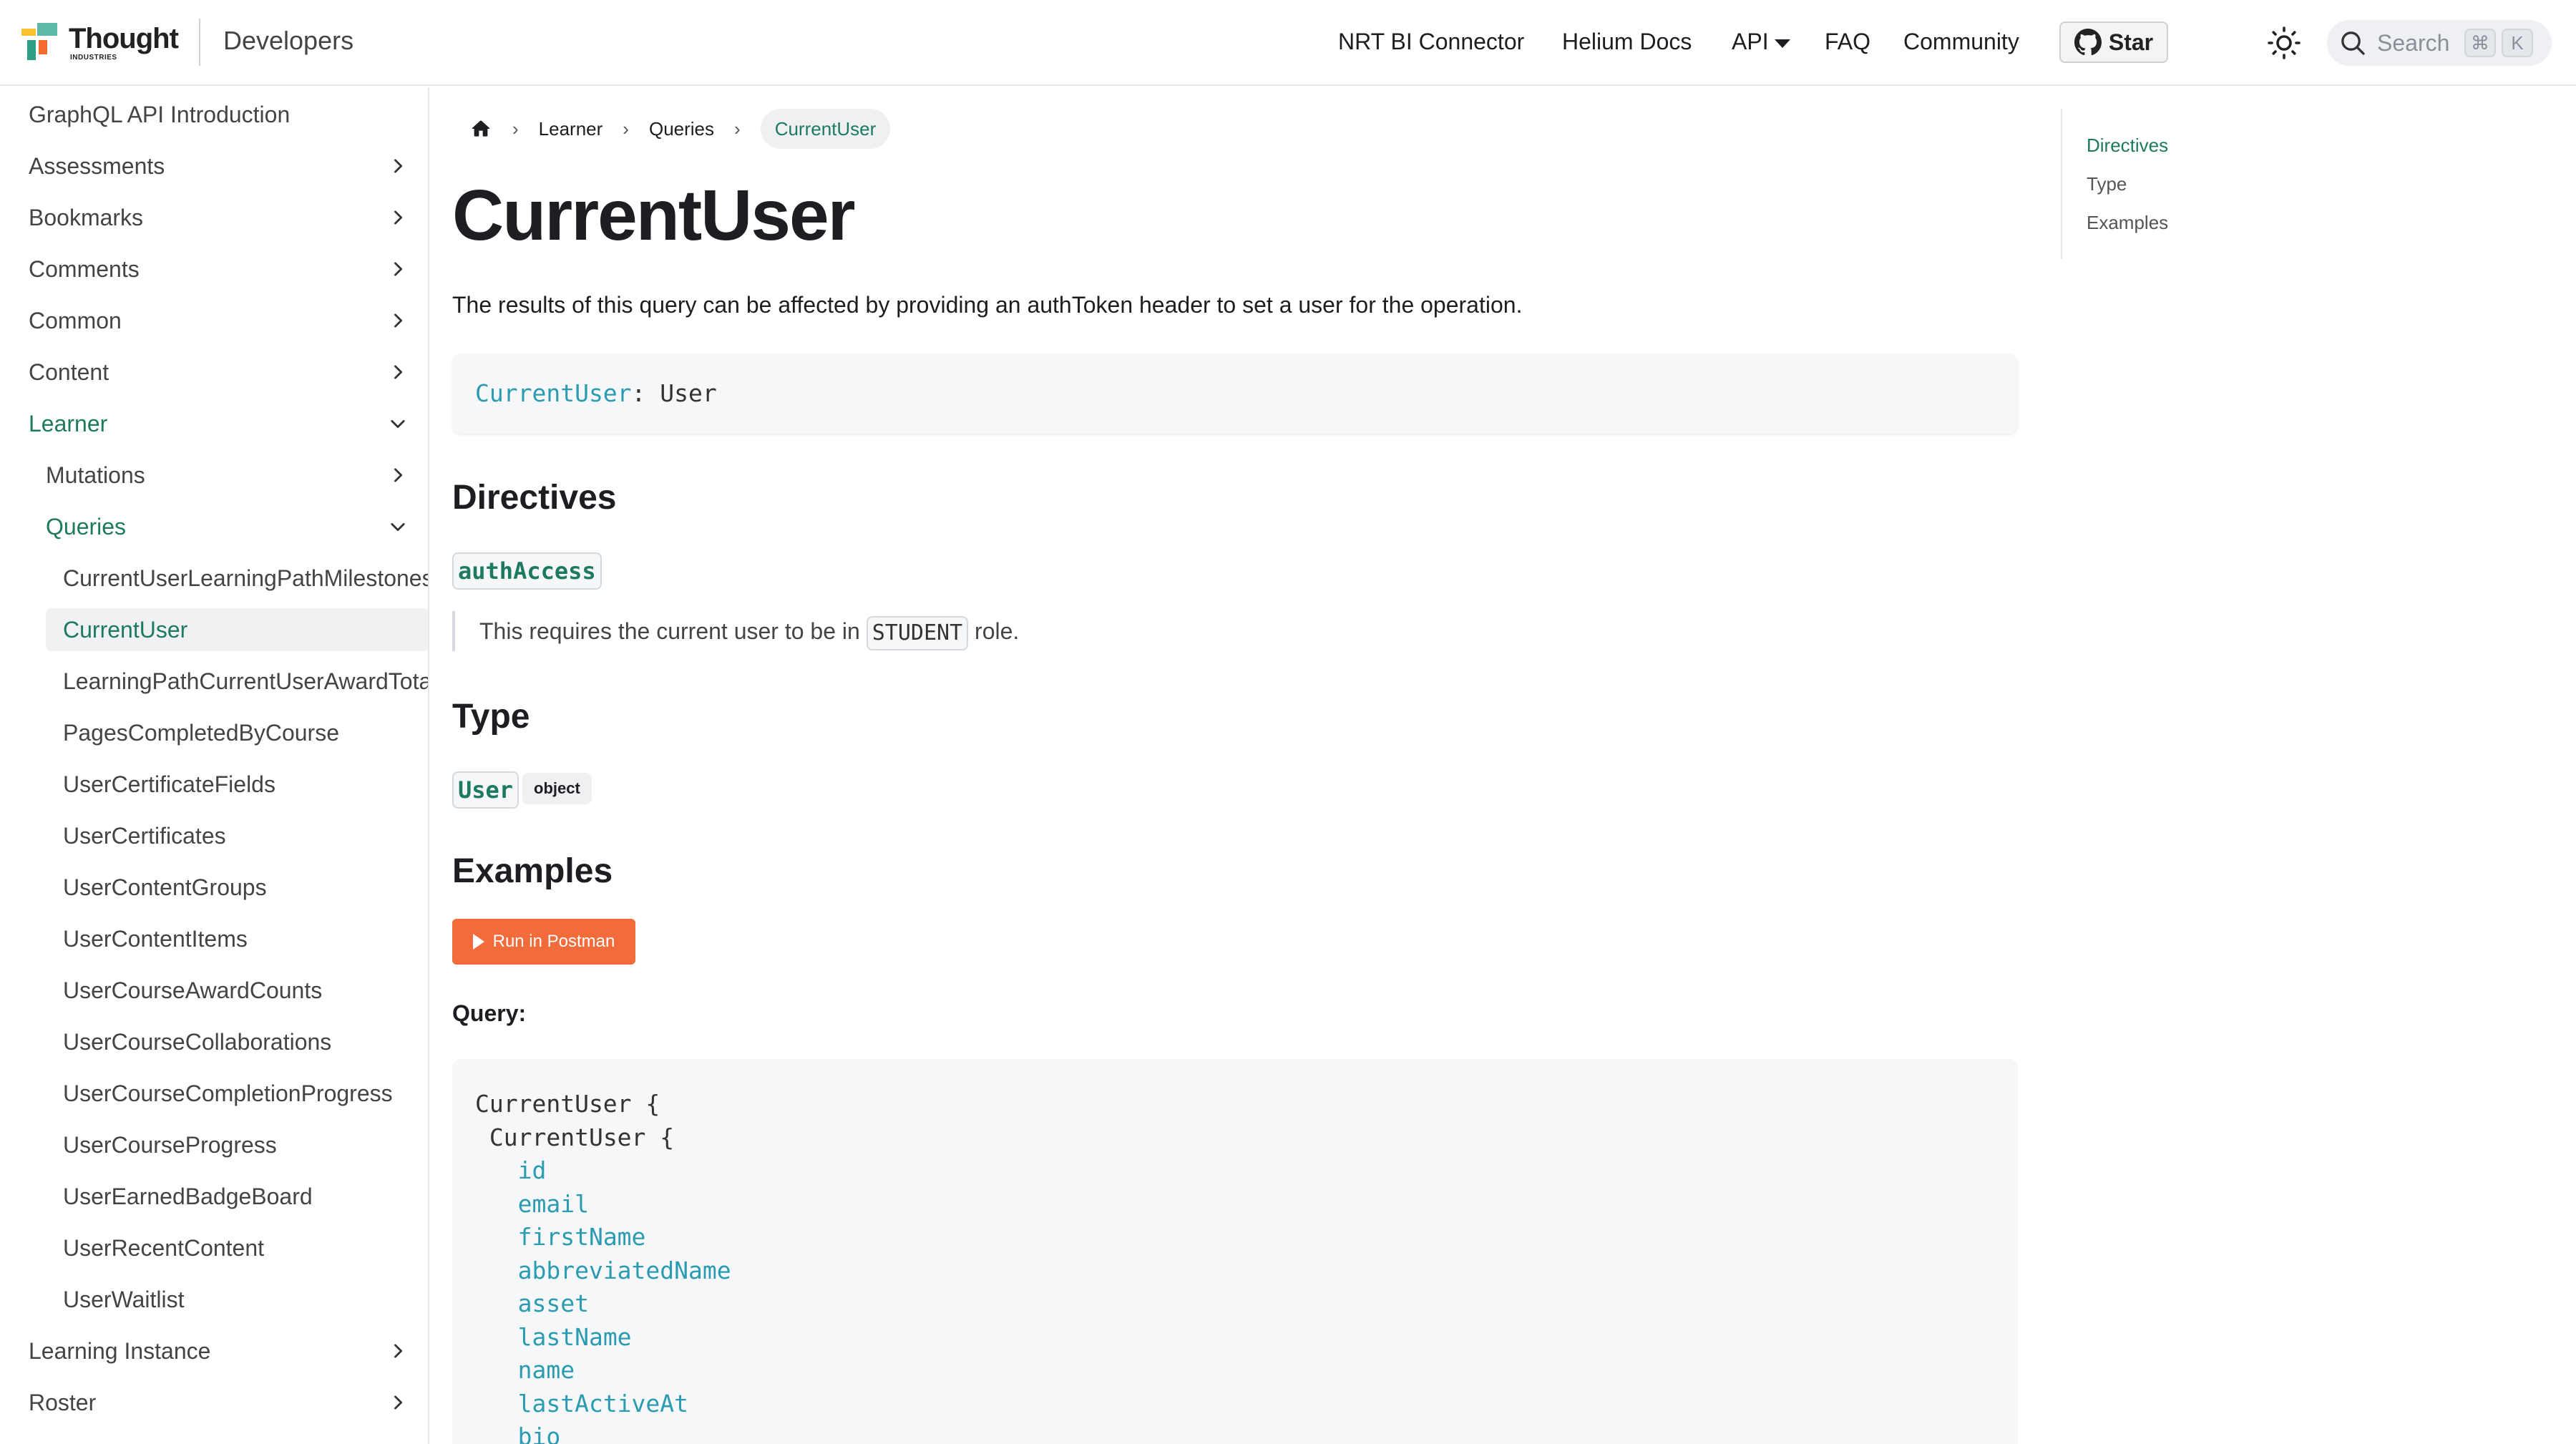 The height and width of the screenshot is (1444, 2576). I want to click on sidebar-item: UserCourseCollaborations, so click(245, 1042).